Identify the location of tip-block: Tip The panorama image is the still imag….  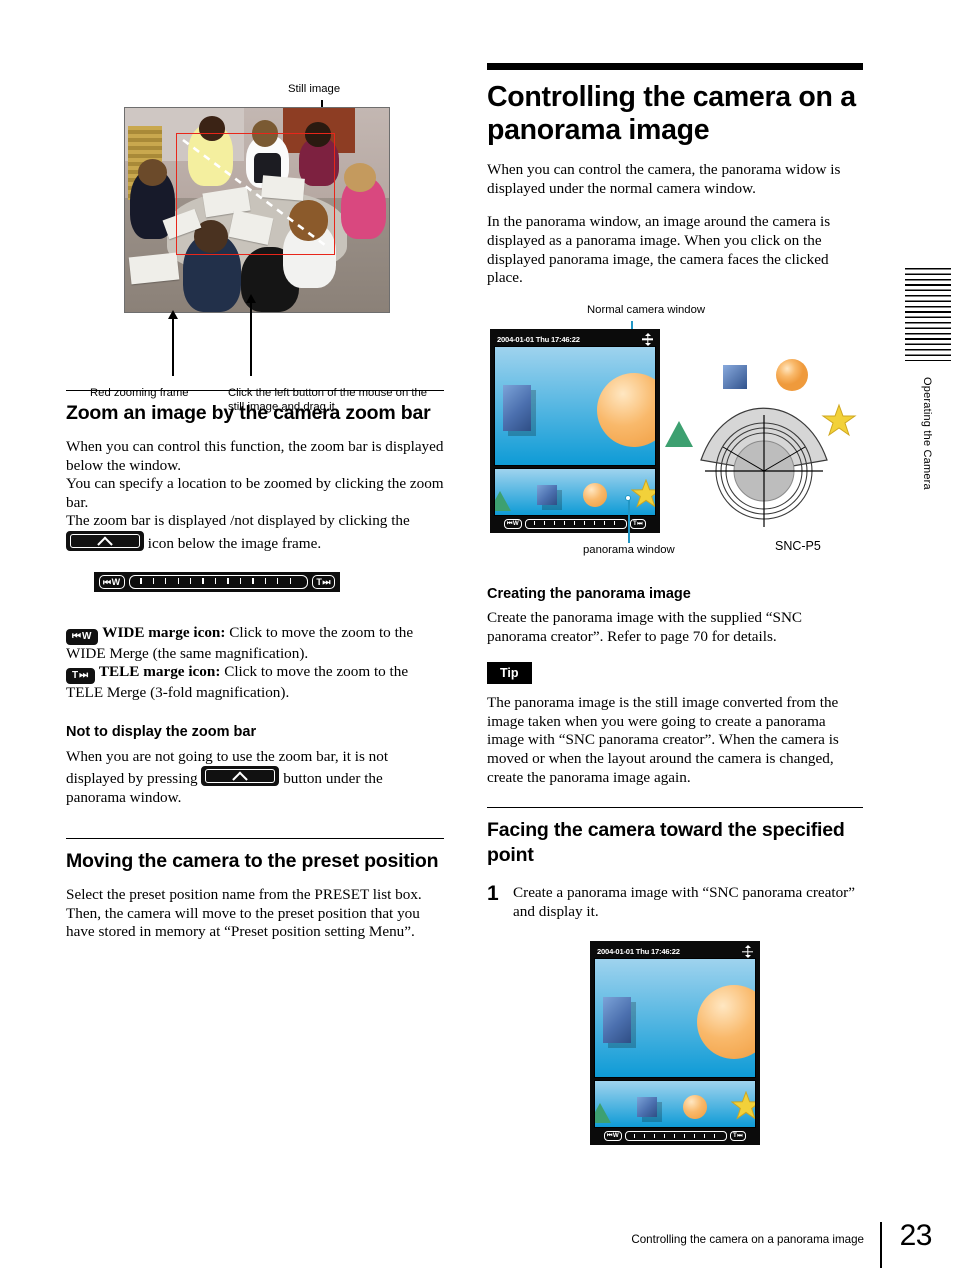
(675, 724).